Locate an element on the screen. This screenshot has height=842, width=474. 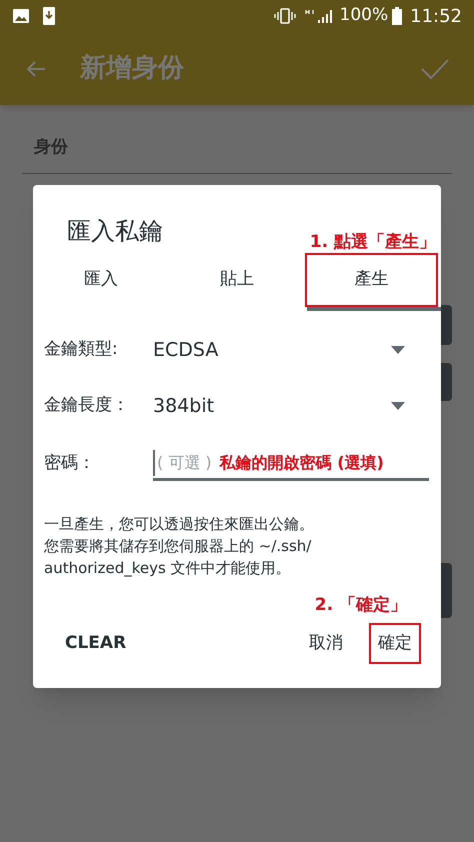
field-label: 金鑰類型: is located at coordinates (81, 350).